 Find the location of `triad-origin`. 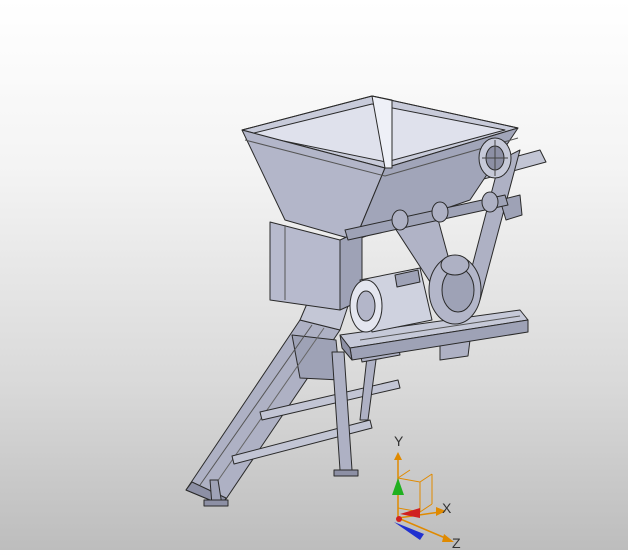

triad-origin is located at coordinates (399, 519).